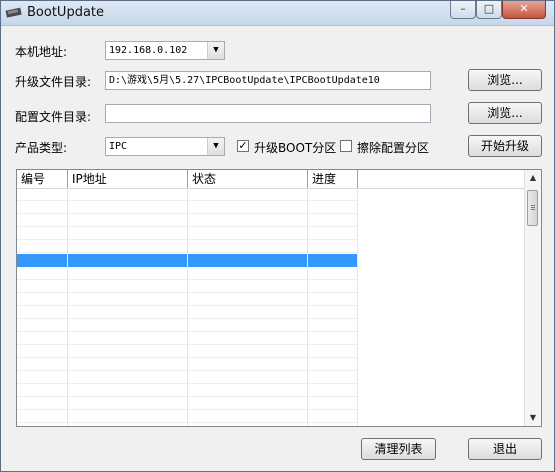 This screenshot has height=472, width=555. Describe the element at coordinates (532, 298) in the screenshot. I see `vertical-scrollbar: ▲ ▼` at that location.